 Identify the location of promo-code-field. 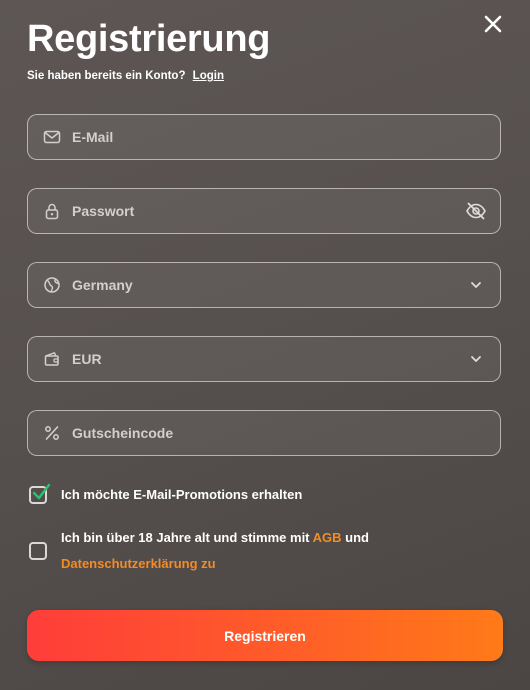
(264, 433).